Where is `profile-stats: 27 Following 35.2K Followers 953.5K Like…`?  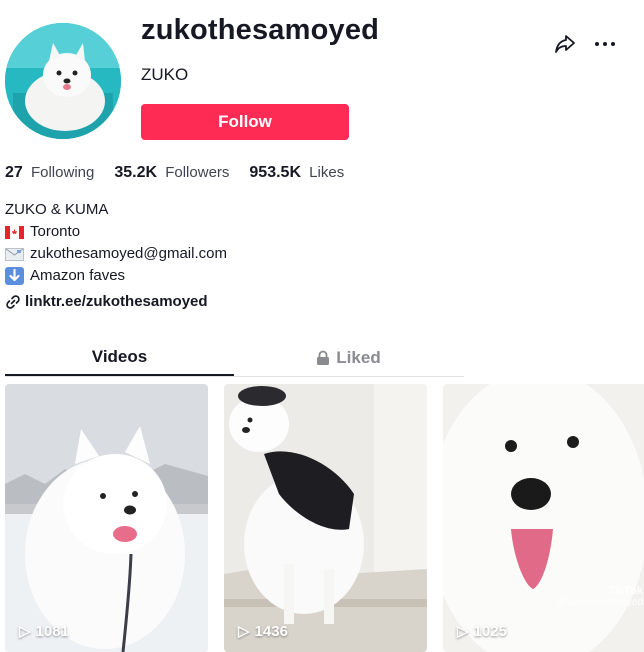 profile-stats: 27 Following 35.2K Followers 953.5K Like… is located at coordinates (174, 173).